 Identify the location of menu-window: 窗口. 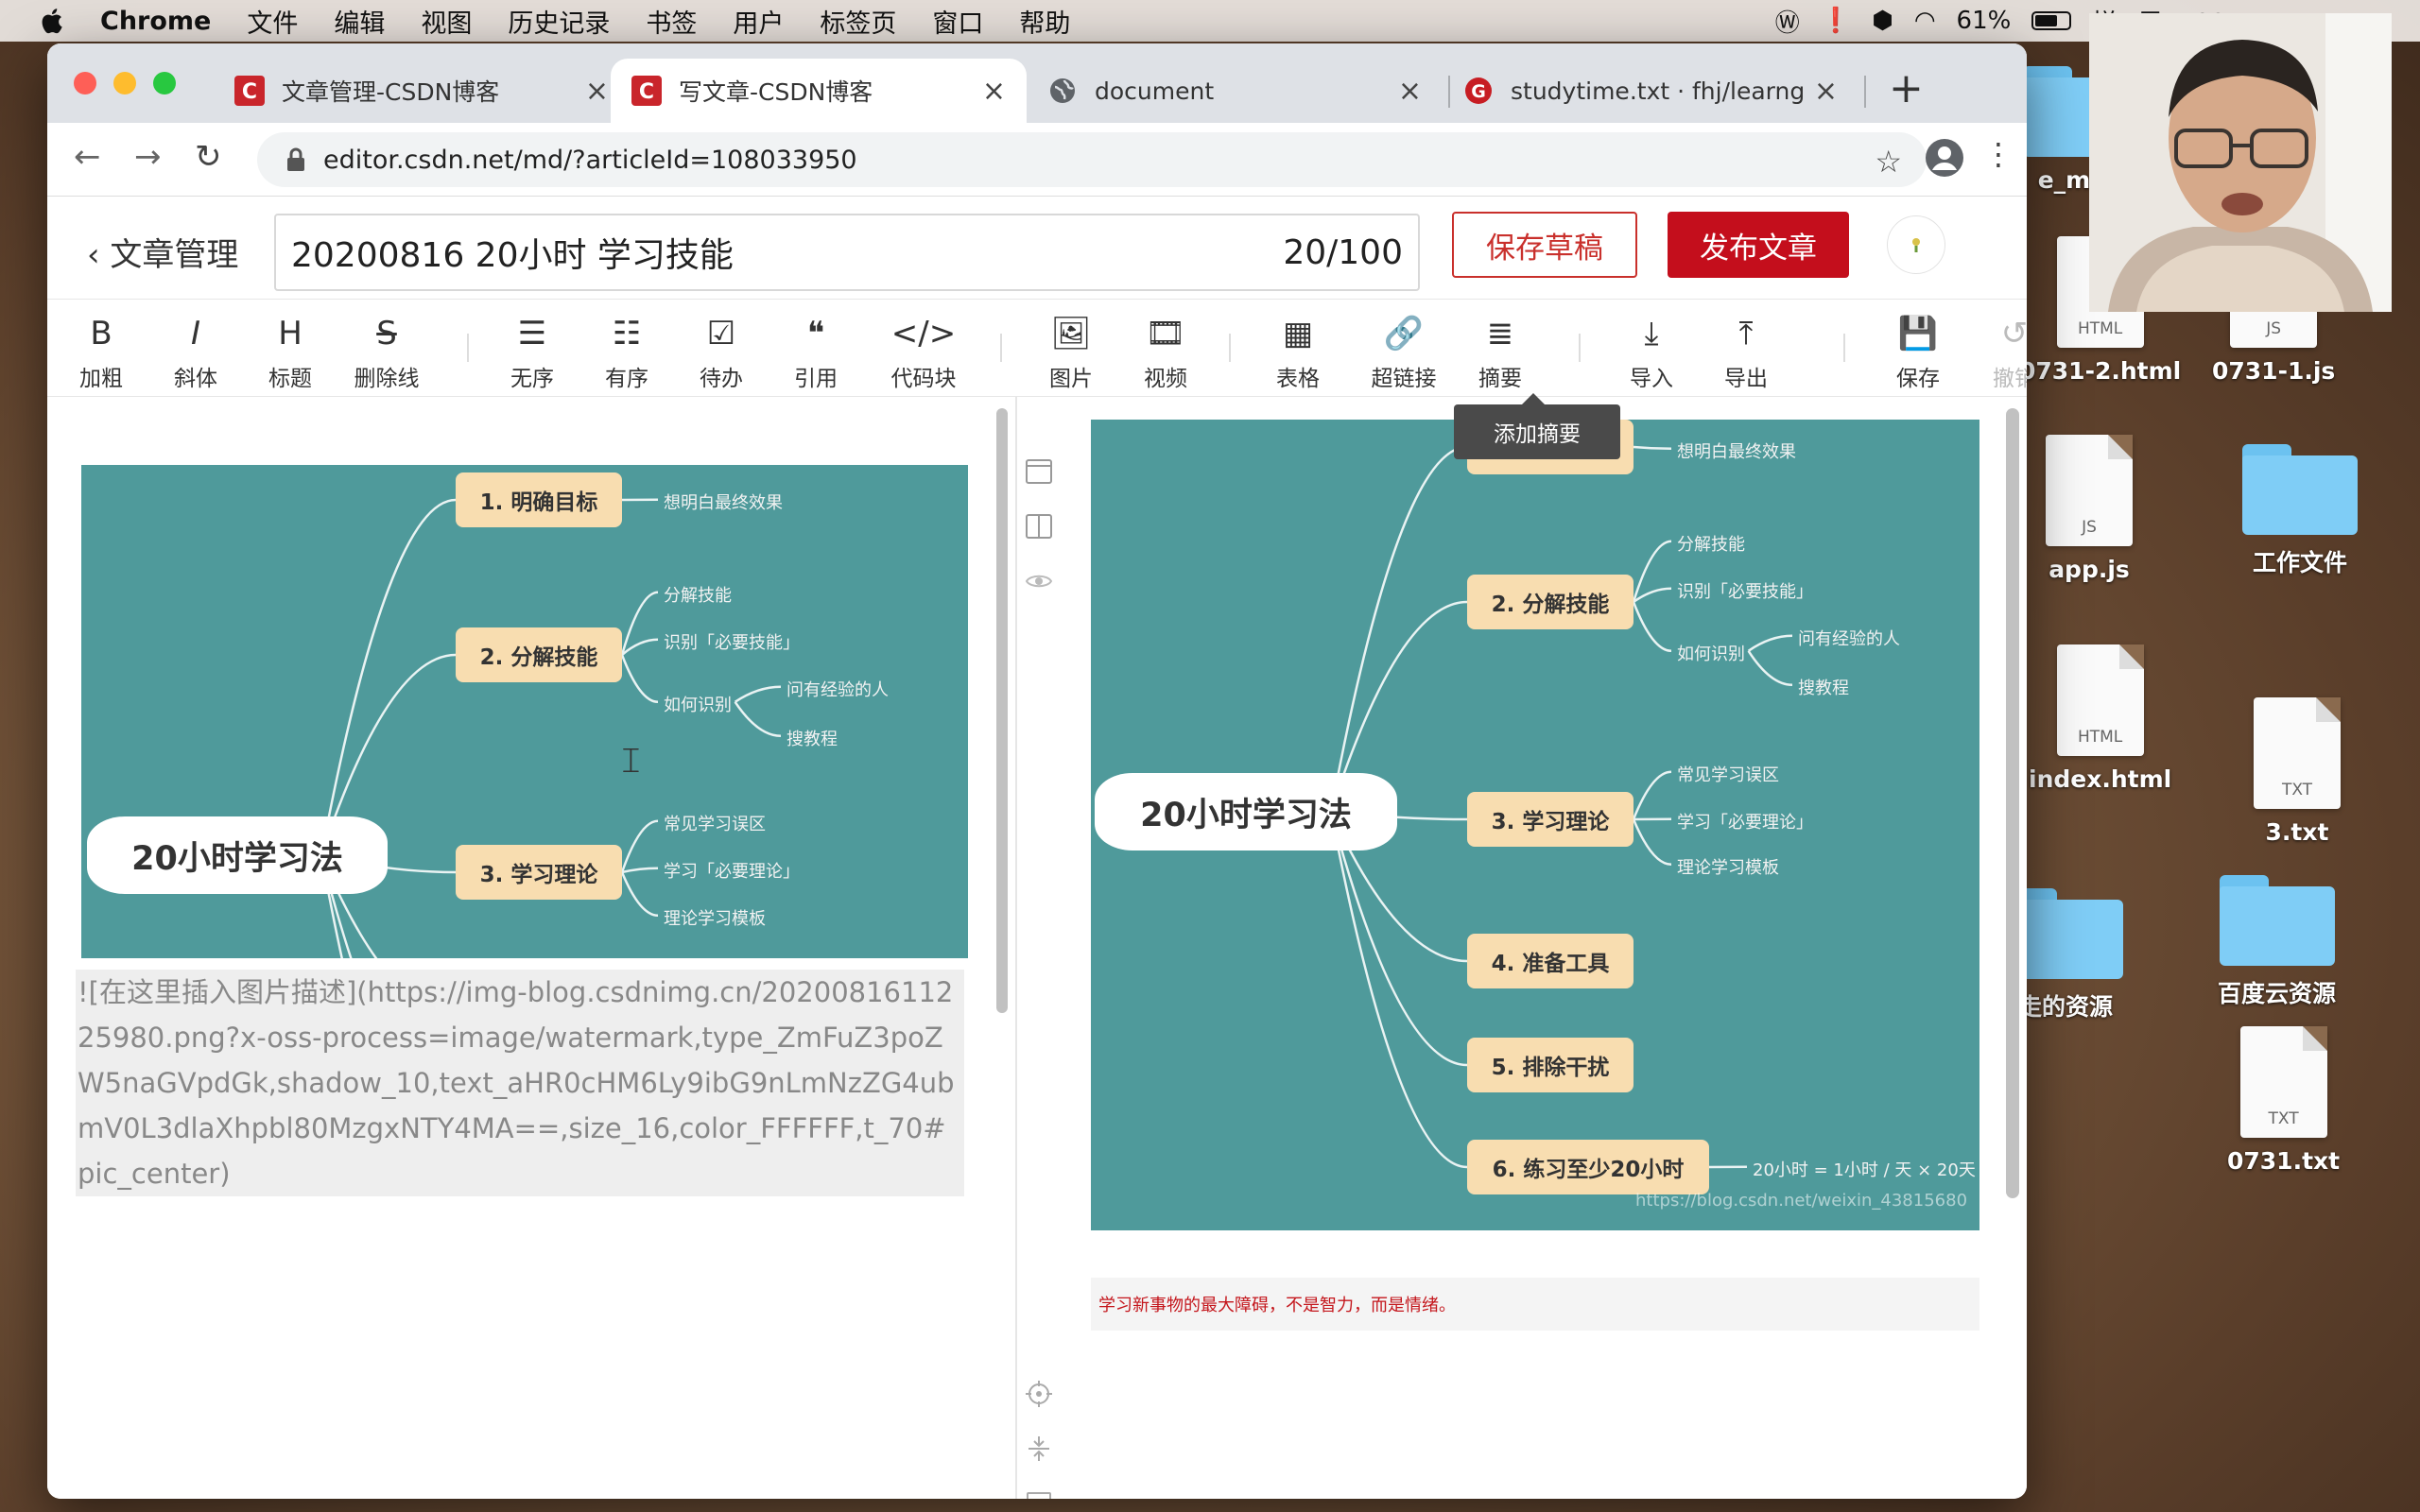
(957, 21).